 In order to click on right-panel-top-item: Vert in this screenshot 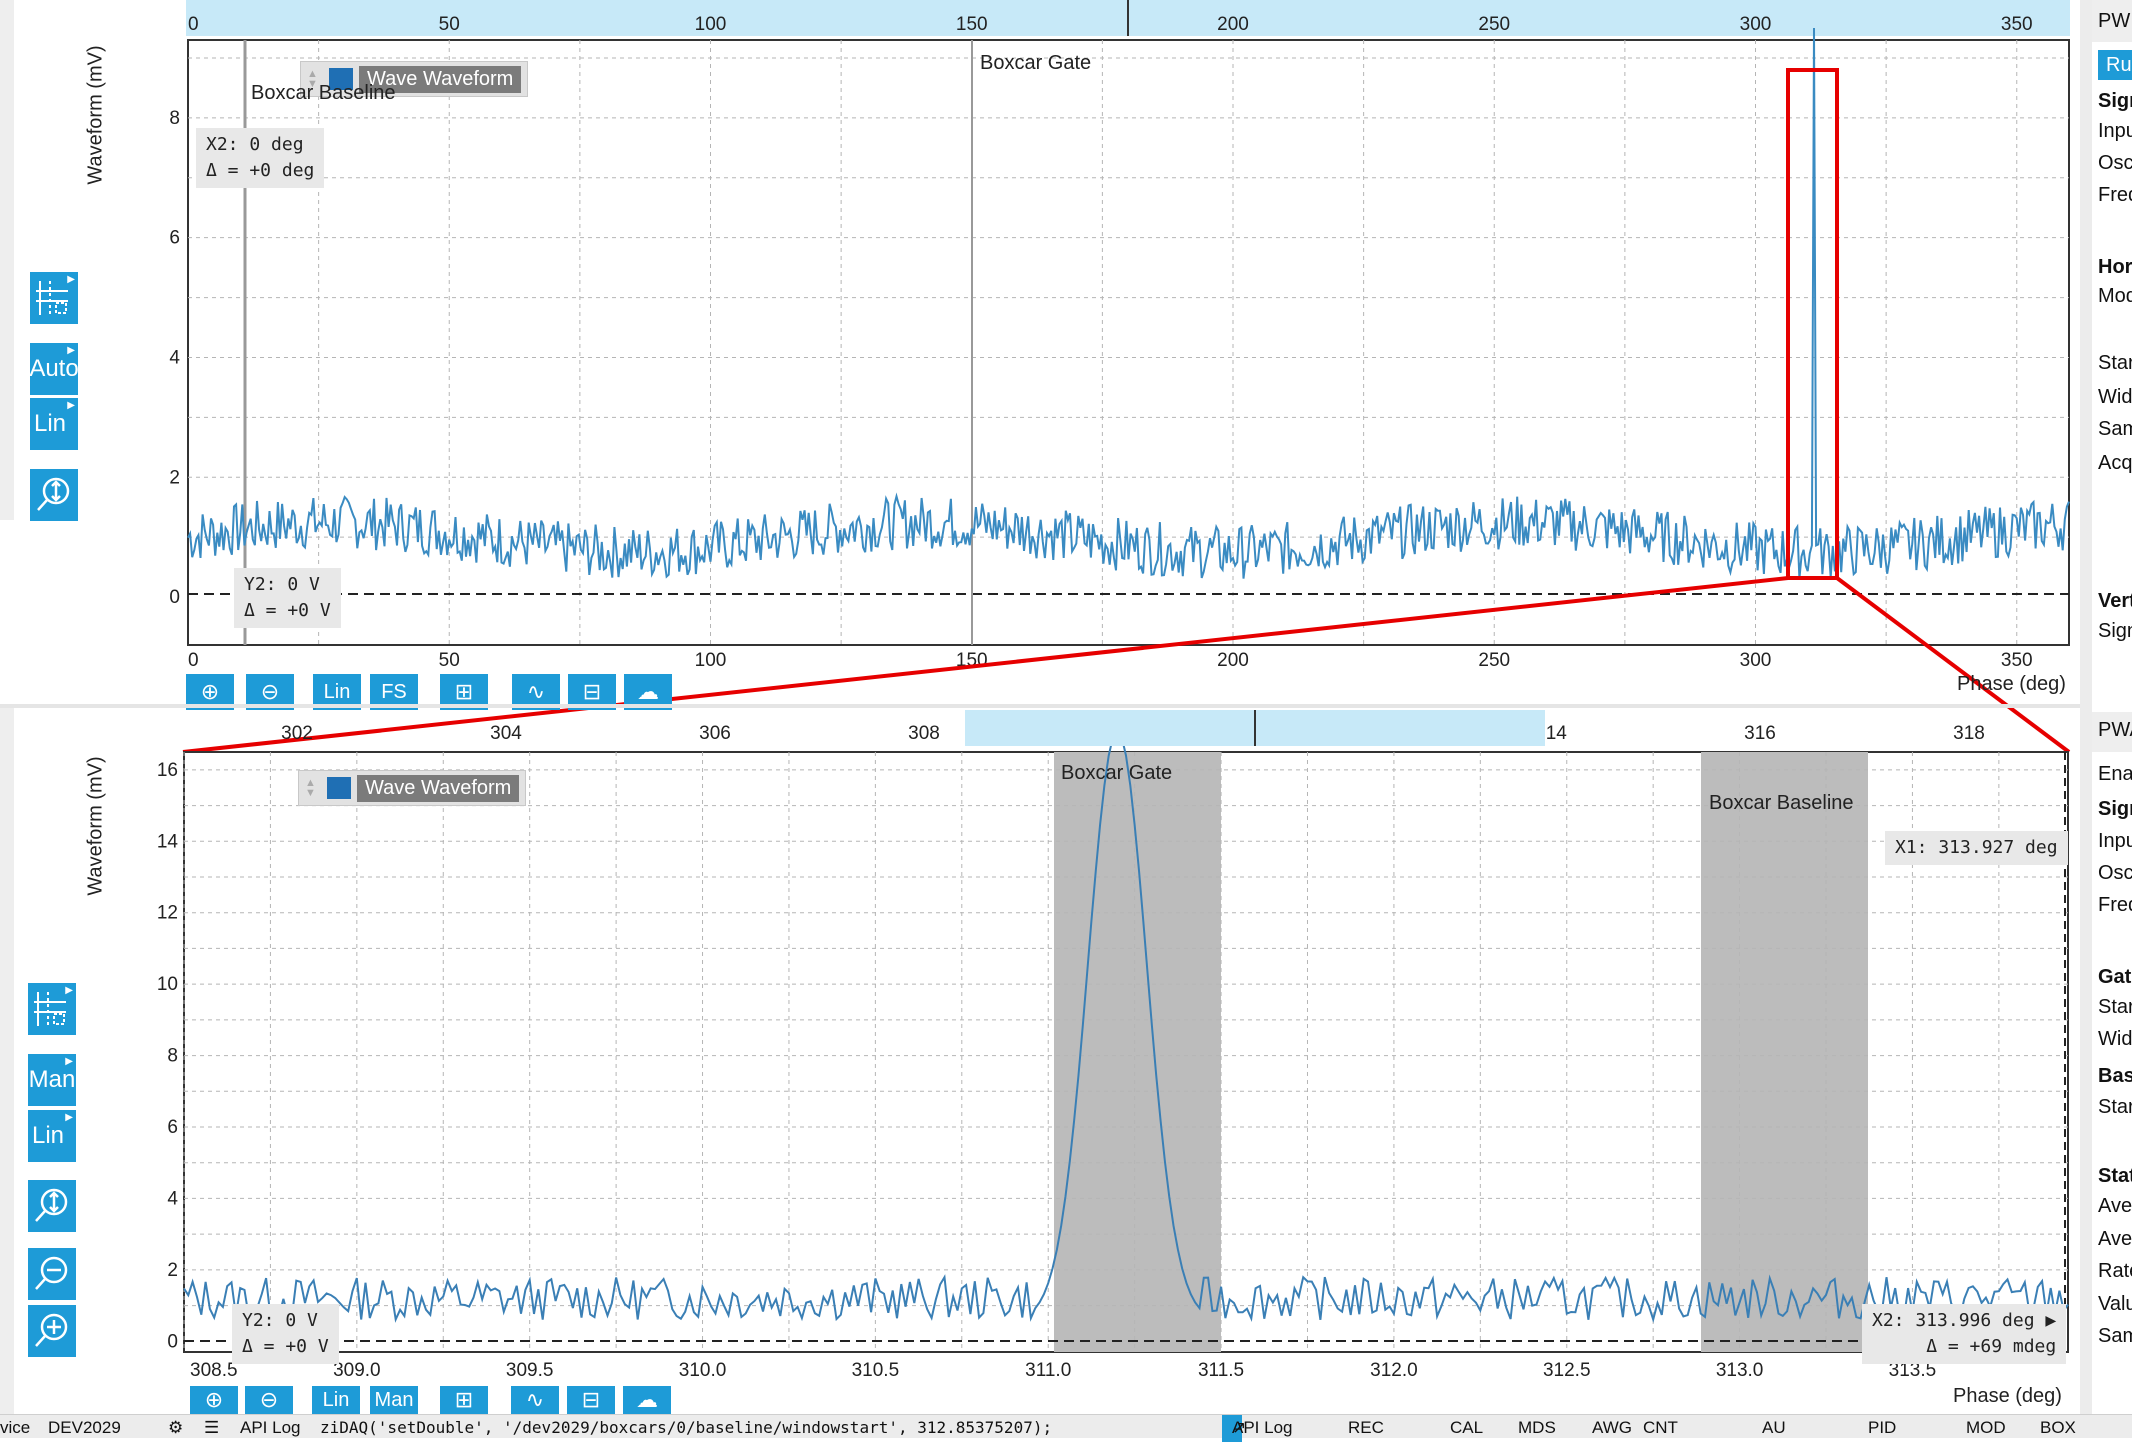, I will do `click(2115, 601)`.